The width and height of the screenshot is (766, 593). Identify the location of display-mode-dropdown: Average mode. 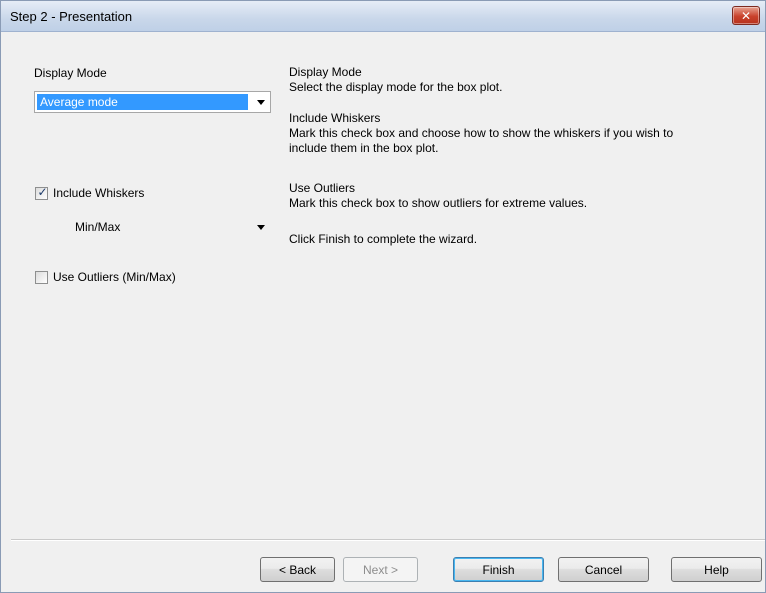
(152, 102).